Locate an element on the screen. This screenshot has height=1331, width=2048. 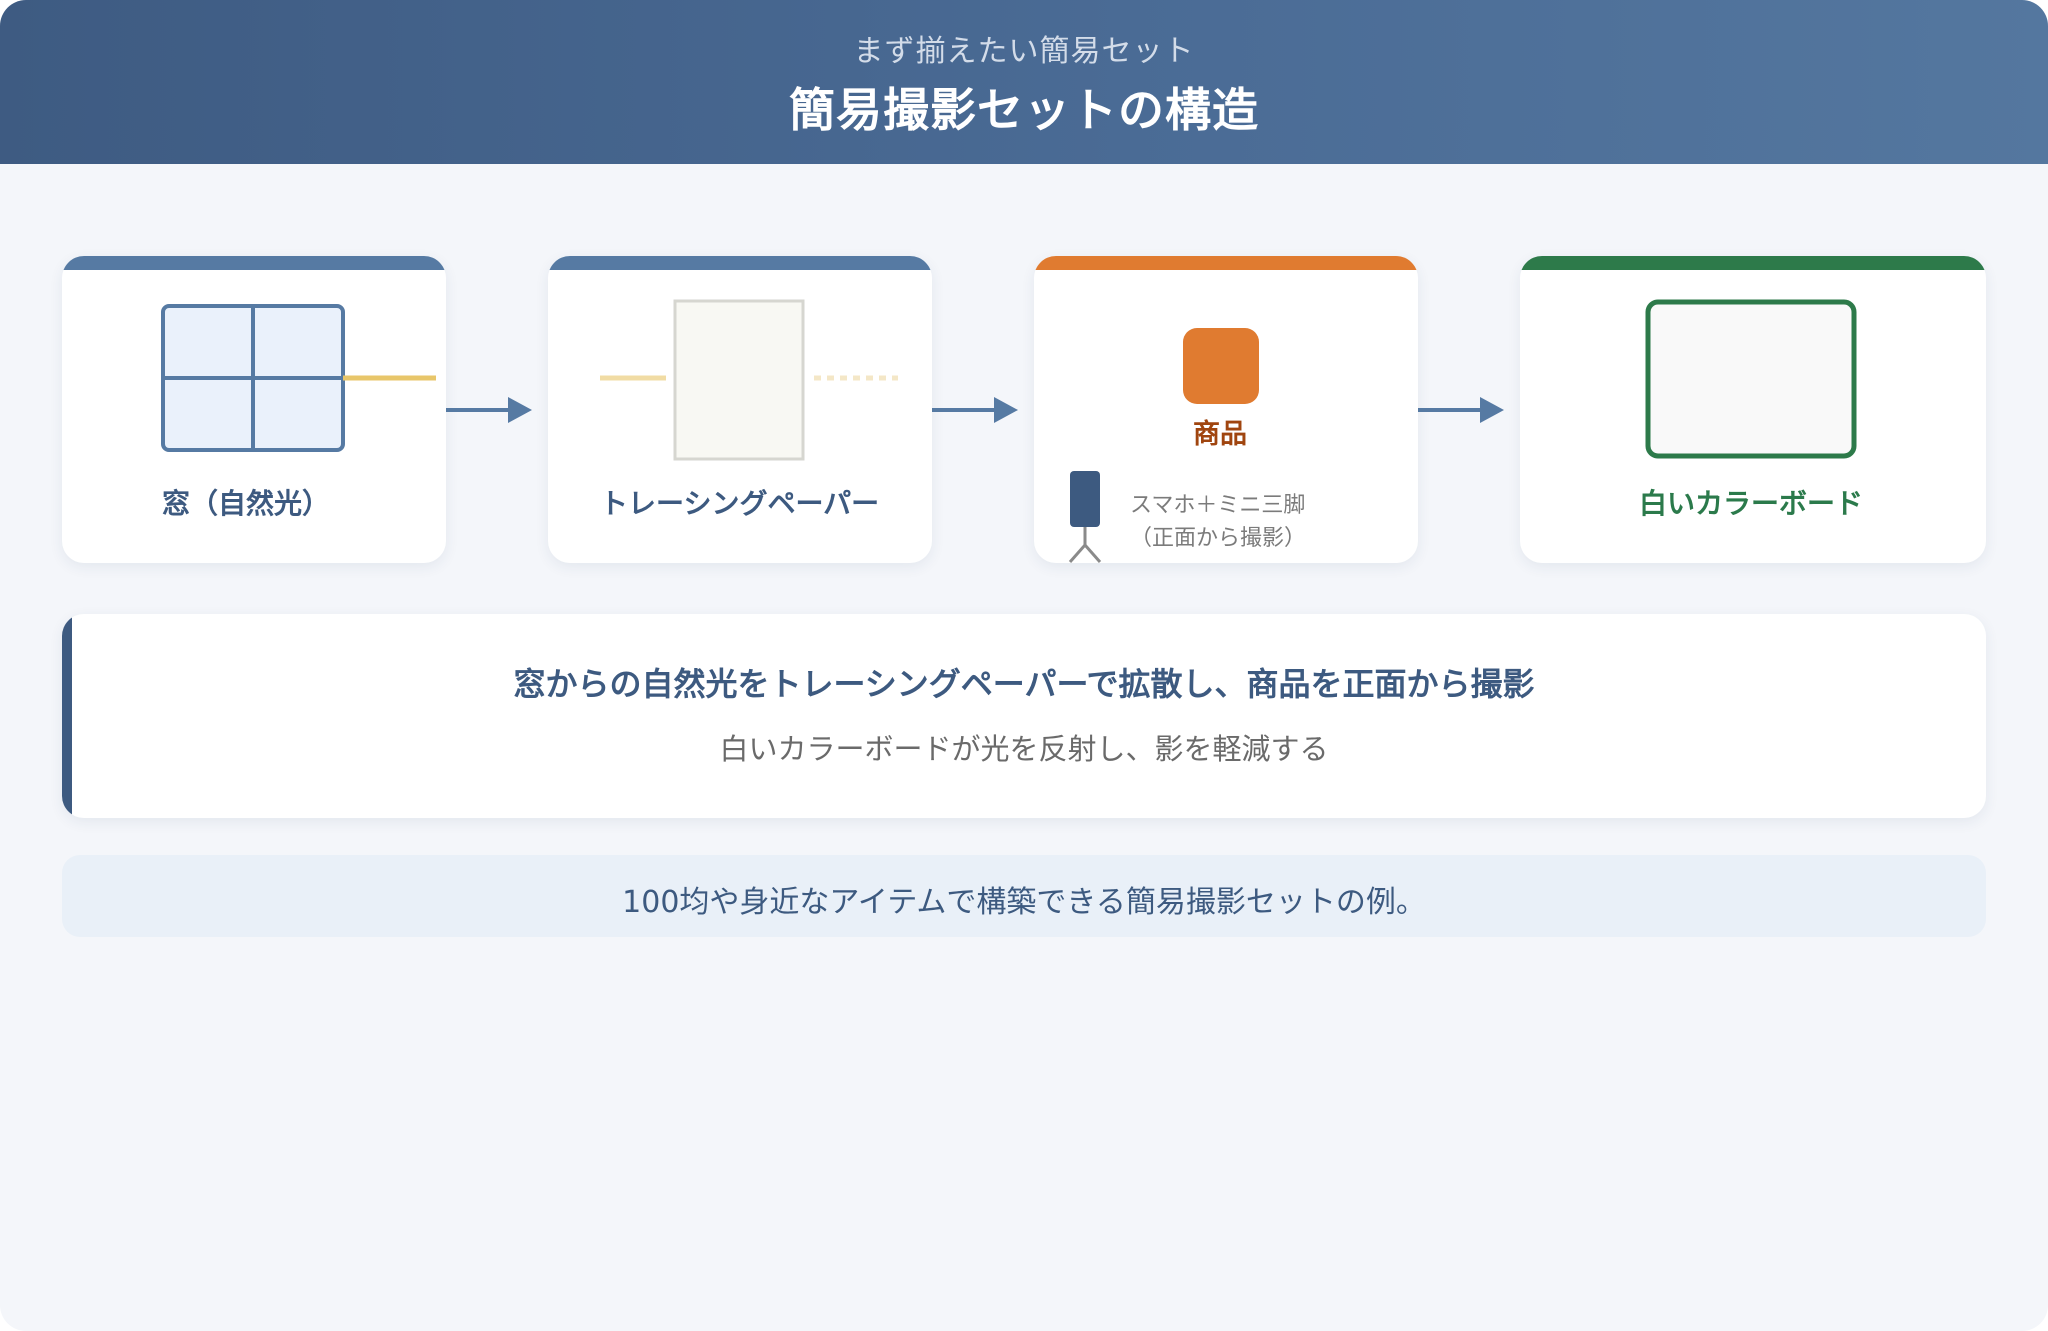
tracing-paper-card: トレーシングペーパー is located at coordinates (740, 409).